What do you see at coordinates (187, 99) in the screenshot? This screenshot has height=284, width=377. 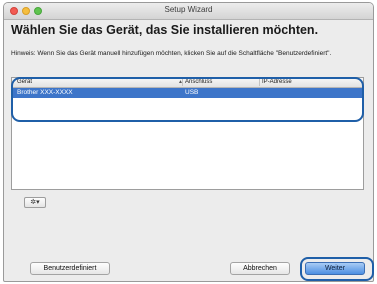 I see `highlight-ring-device-list` at bounding box center [187, 99].